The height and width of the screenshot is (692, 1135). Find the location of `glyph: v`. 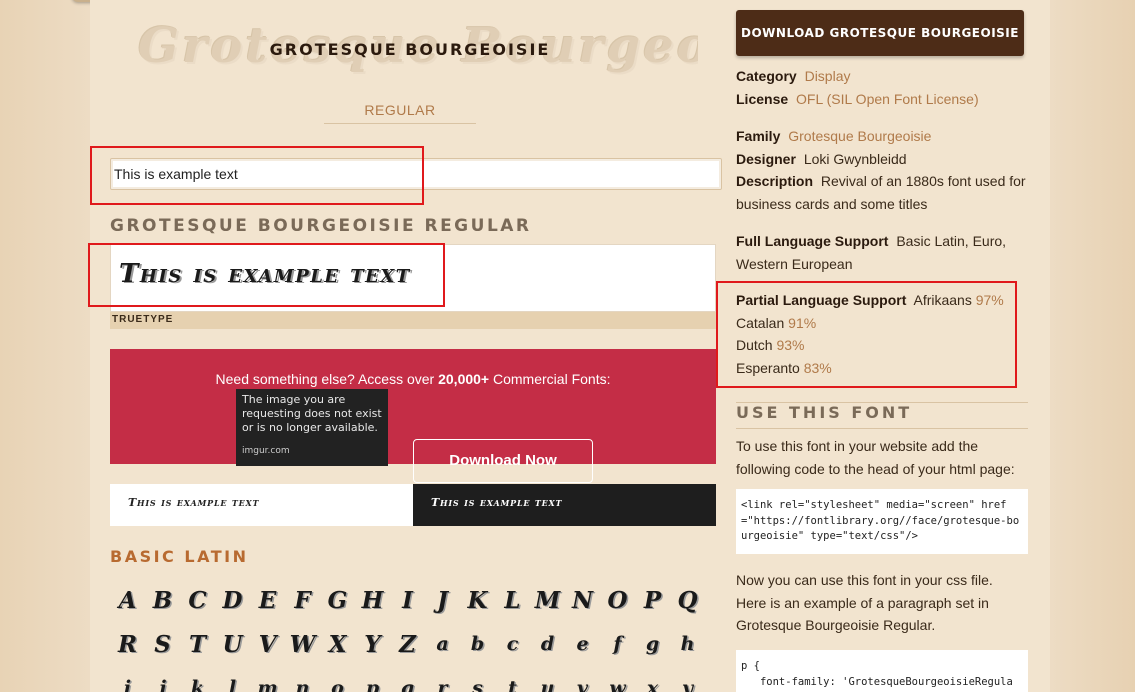

glyph: v is located at coordinates (582, 684).